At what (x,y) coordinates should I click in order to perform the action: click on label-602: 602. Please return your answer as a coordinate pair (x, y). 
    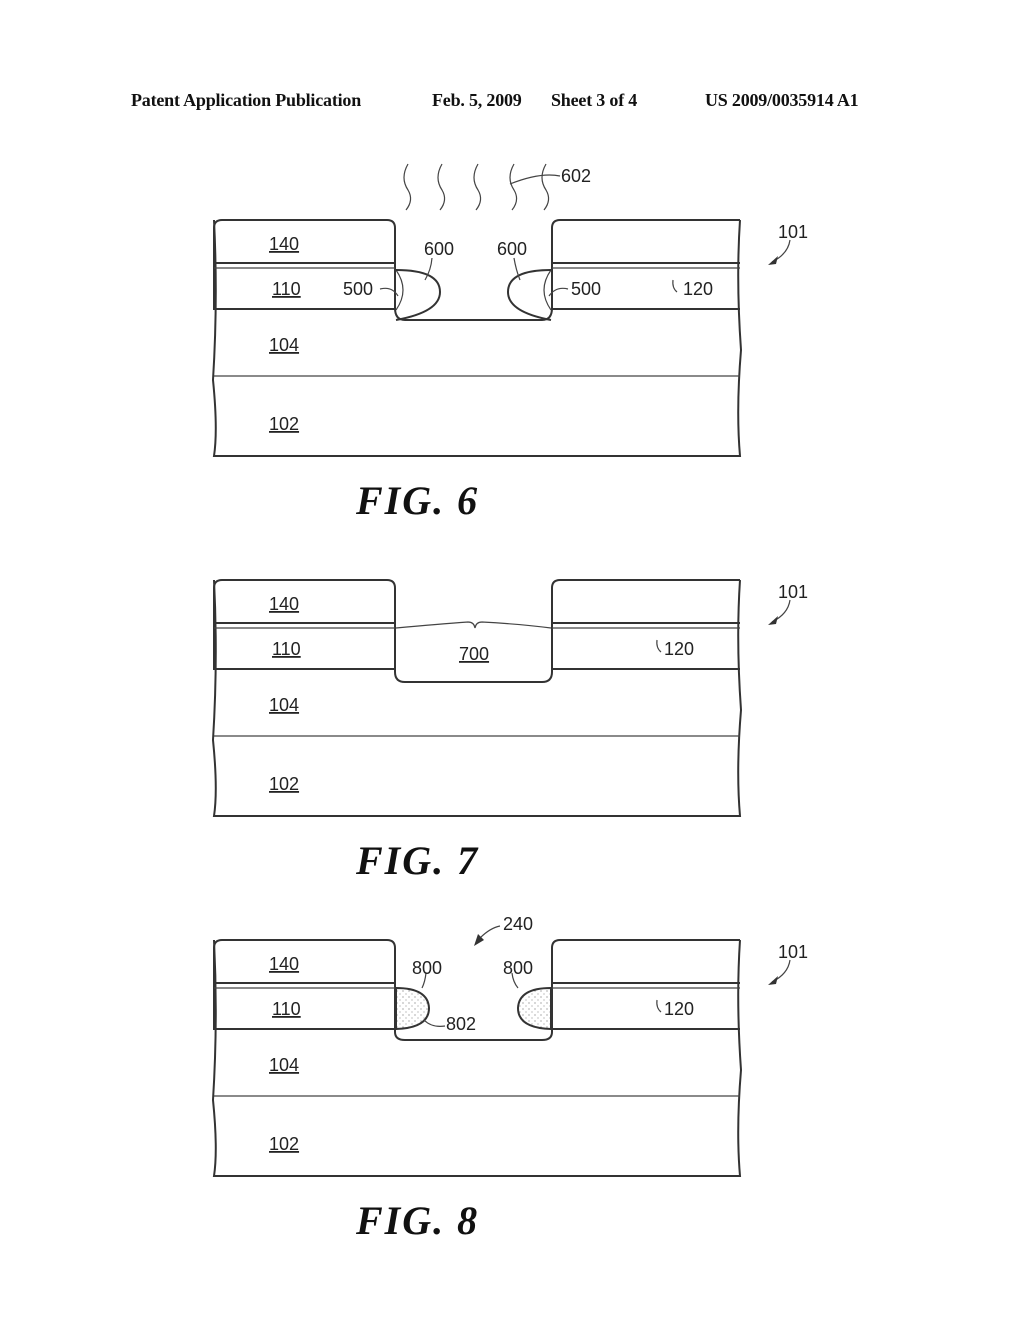
    Looking at the image, I should click on (576, 176).